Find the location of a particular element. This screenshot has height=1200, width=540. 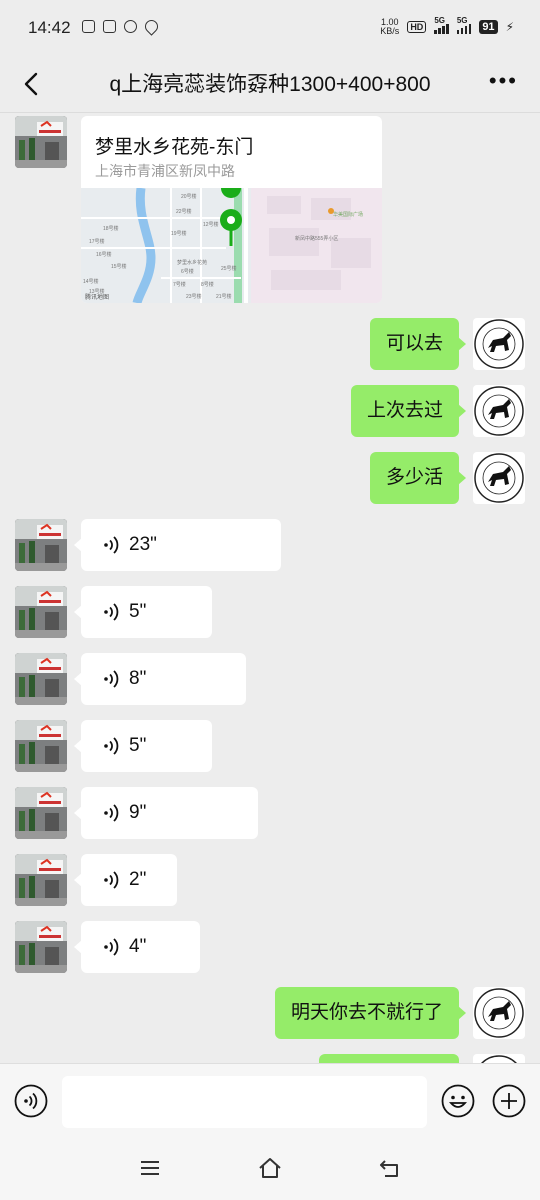

map-label: 6号楼 is located at coordinates (187, 271).